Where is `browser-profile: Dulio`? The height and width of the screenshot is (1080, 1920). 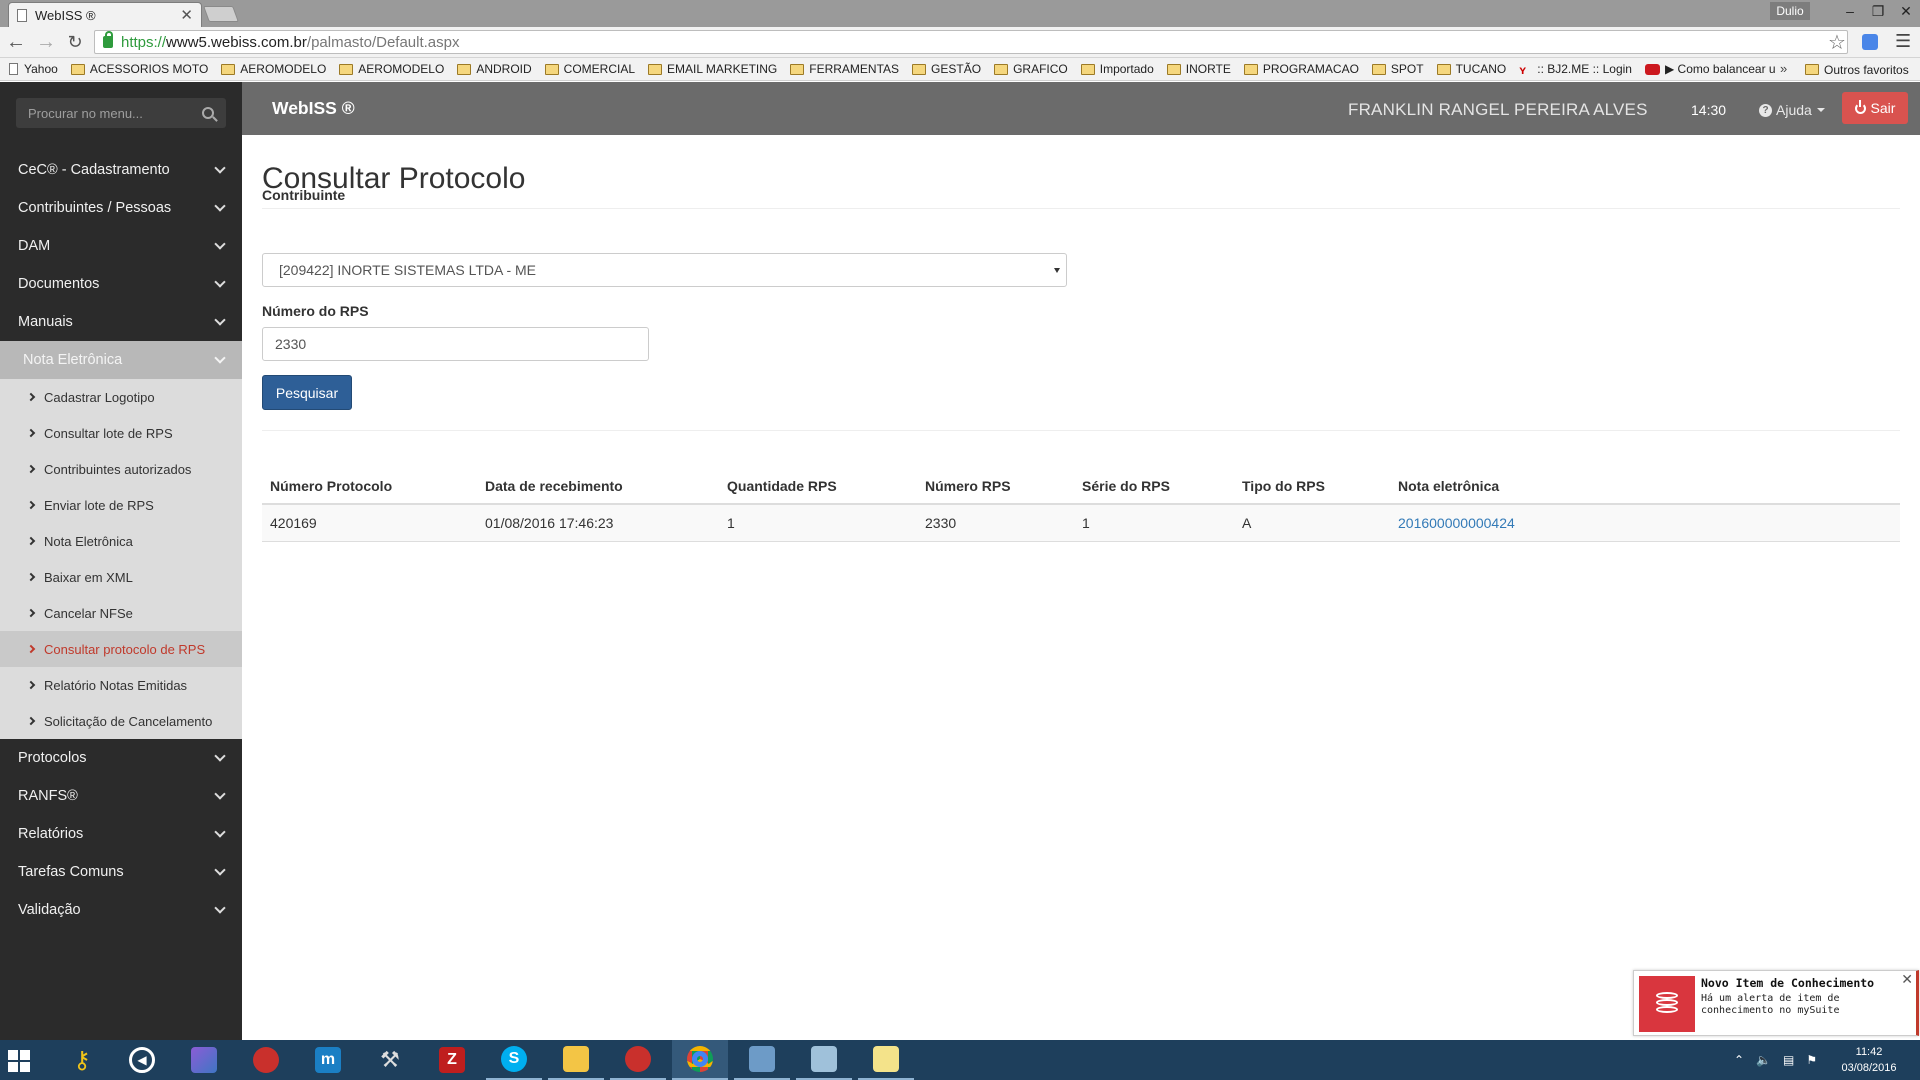
browser-profile: Dulio is located at coordinates (1790, 11).